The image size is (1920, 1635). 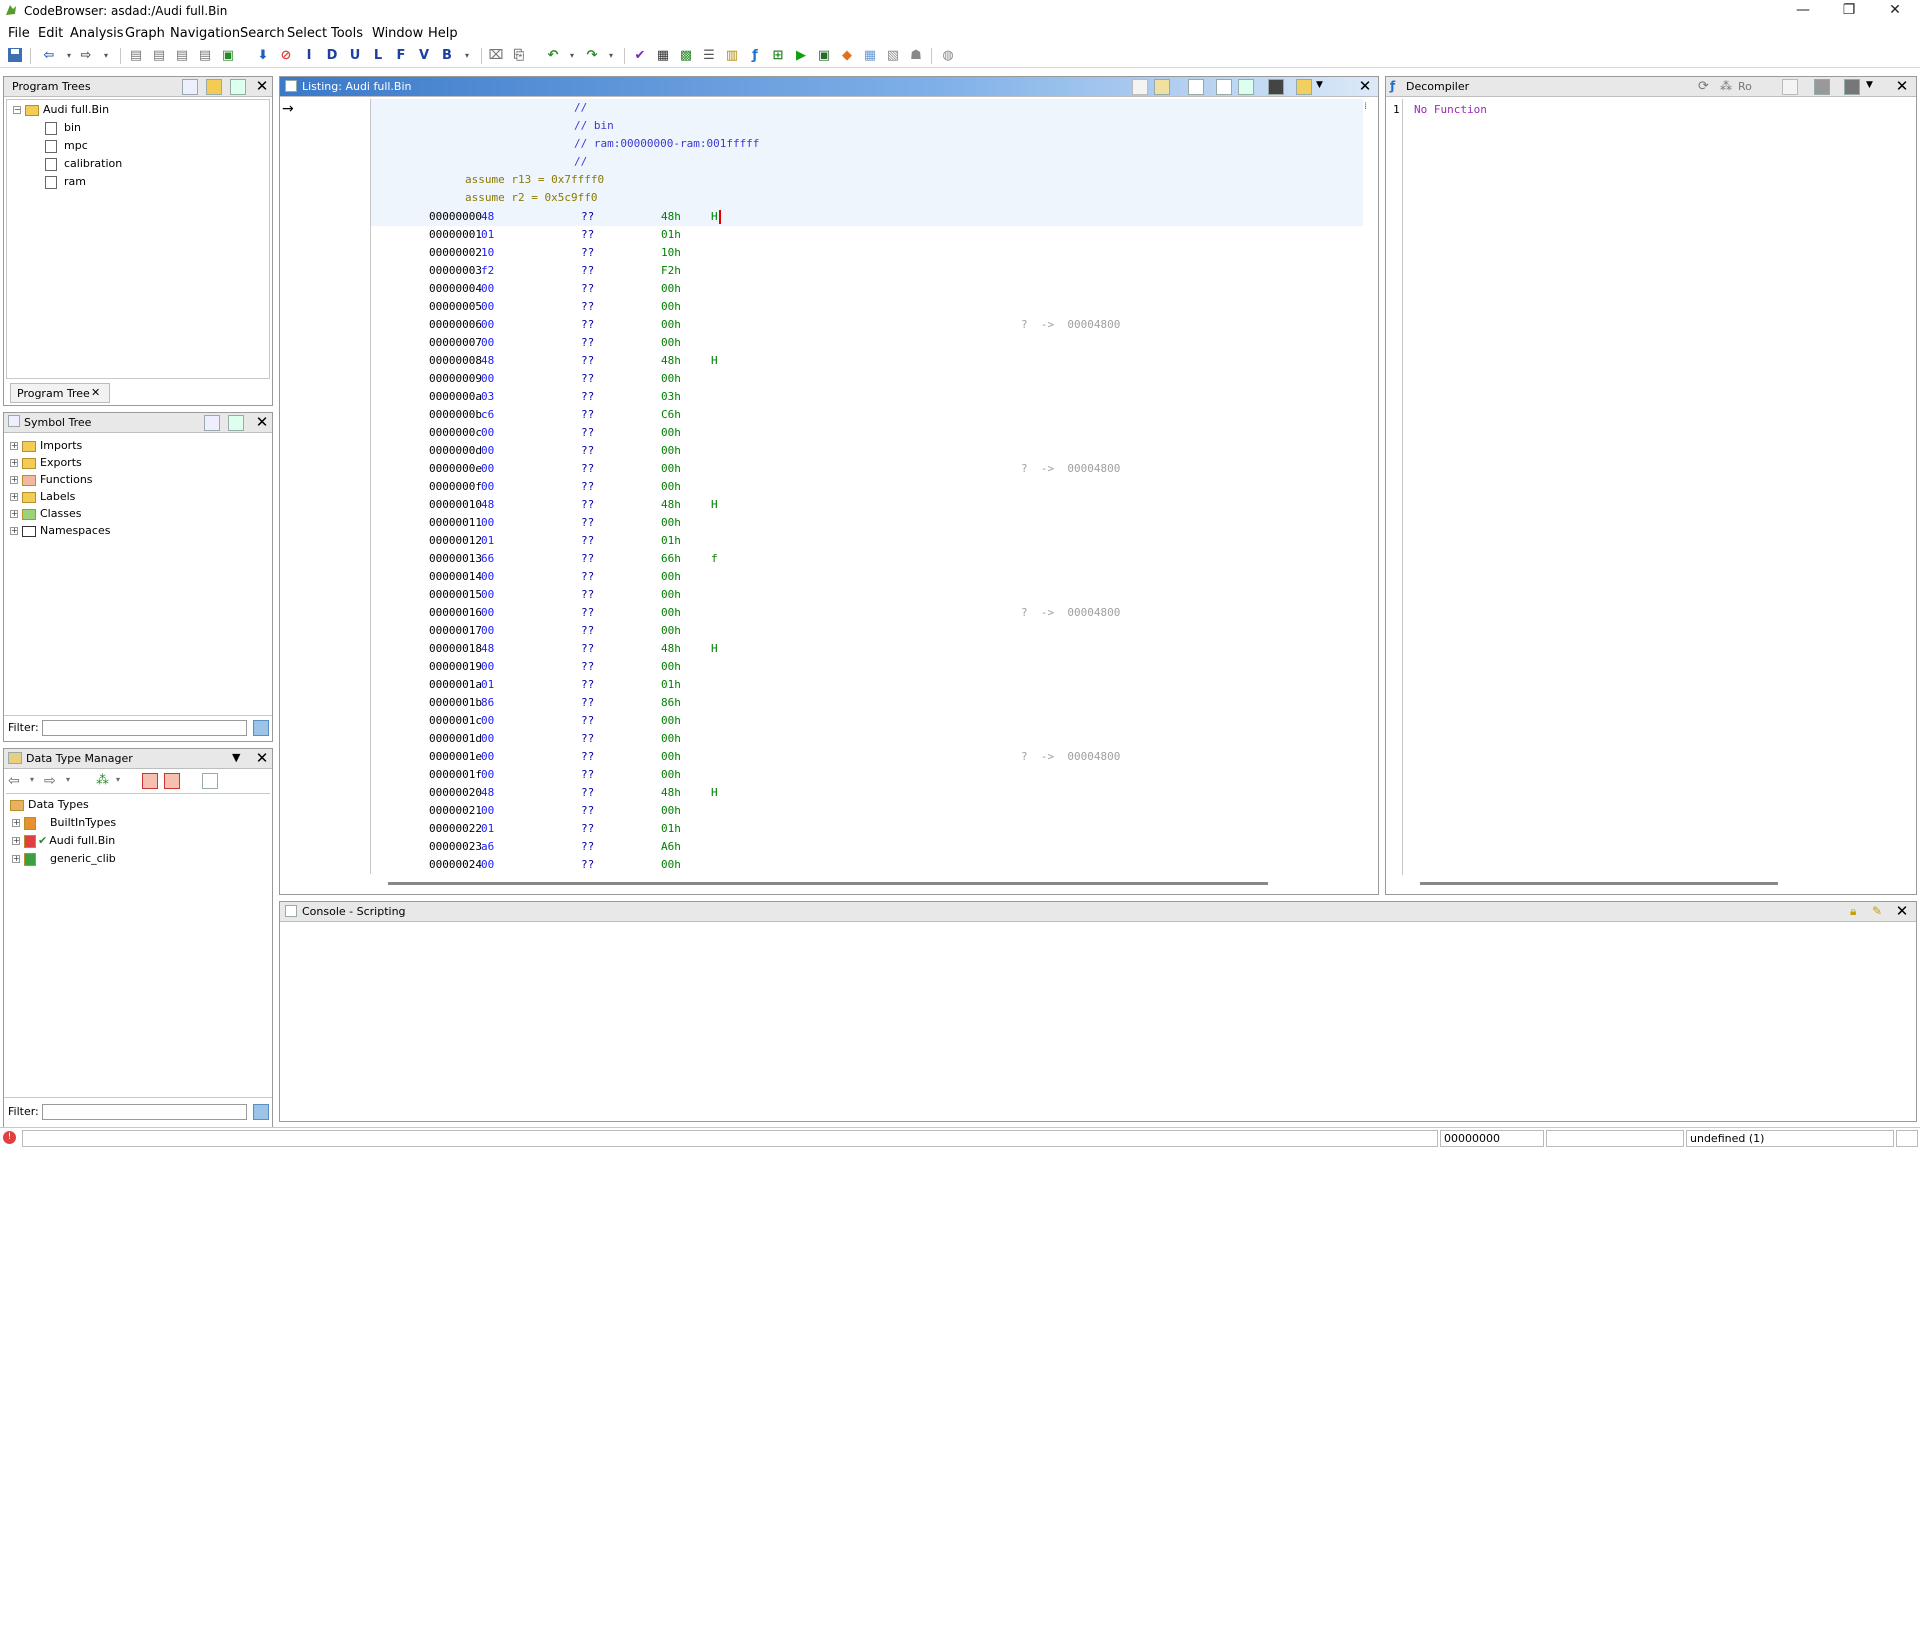 I want to click on toolbar-letter-d: D, so click(x=332, y=56).